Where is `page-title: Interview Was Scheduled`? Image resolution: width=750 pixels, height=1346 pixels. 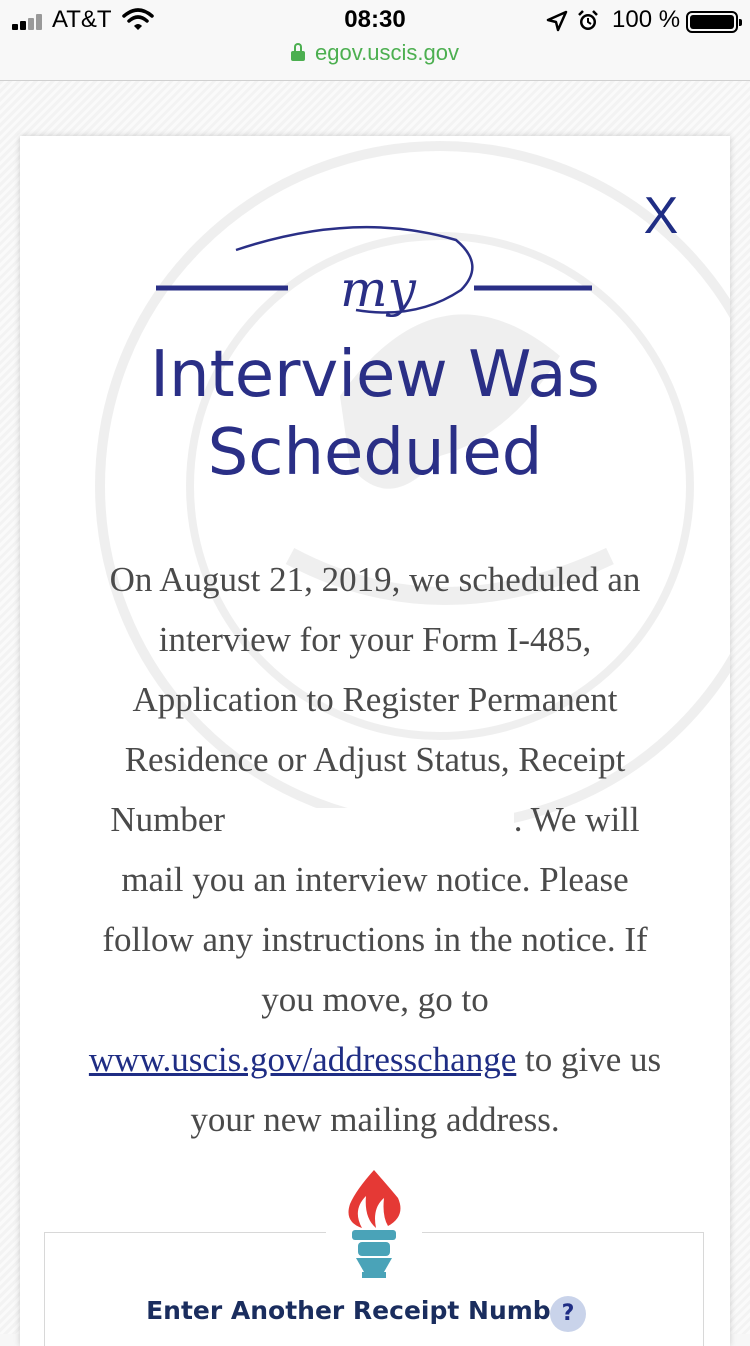 page-title: Interview Was Scheduled is located at coordinates (375, 414).